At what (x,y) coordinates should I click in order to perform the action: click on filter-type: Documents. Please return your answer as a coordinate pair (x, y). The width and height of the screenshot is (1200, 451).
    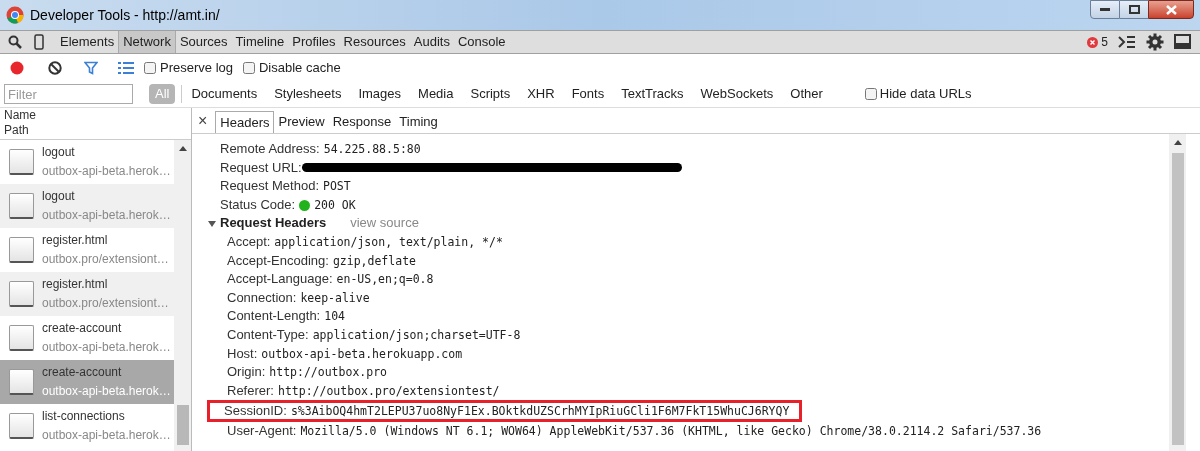
    Looking at the image, I should click on (224, 94).